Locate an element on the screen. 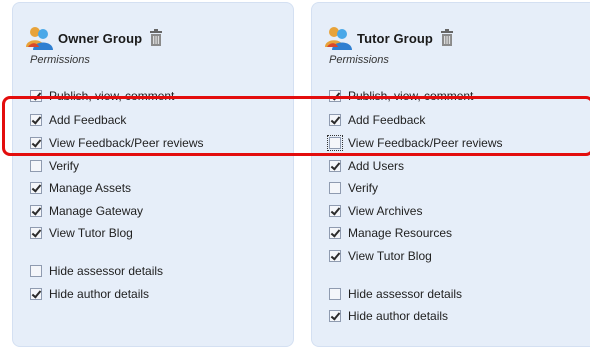 Image resolution: width=590 pixels, height=347 pixels. tutor-group-header: Tutor Group is located at coordinates (389, 38).